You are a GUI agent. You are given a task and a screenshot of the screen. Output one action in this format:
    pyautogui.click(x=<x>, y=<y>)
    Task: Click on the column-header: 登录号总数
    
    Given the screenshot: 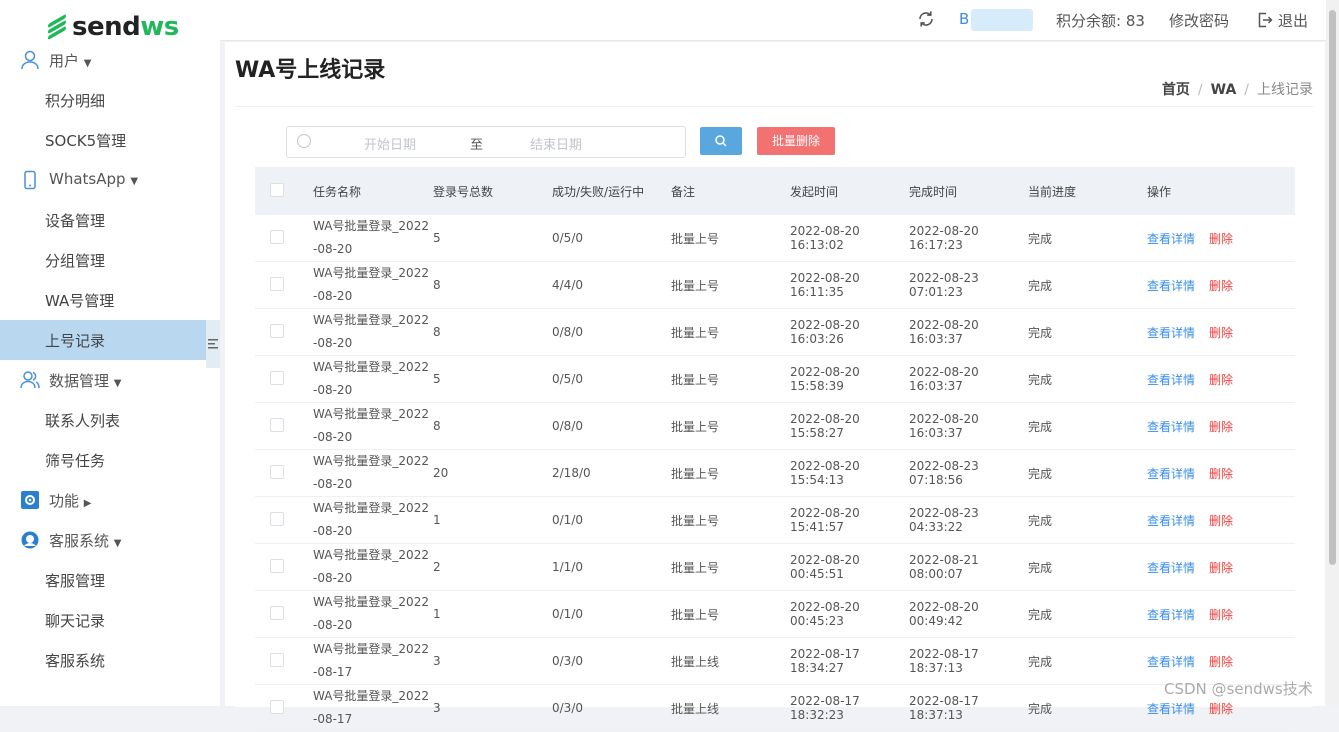 What is the action you would take?
    pyautogui.click(x=463, y=191)
    